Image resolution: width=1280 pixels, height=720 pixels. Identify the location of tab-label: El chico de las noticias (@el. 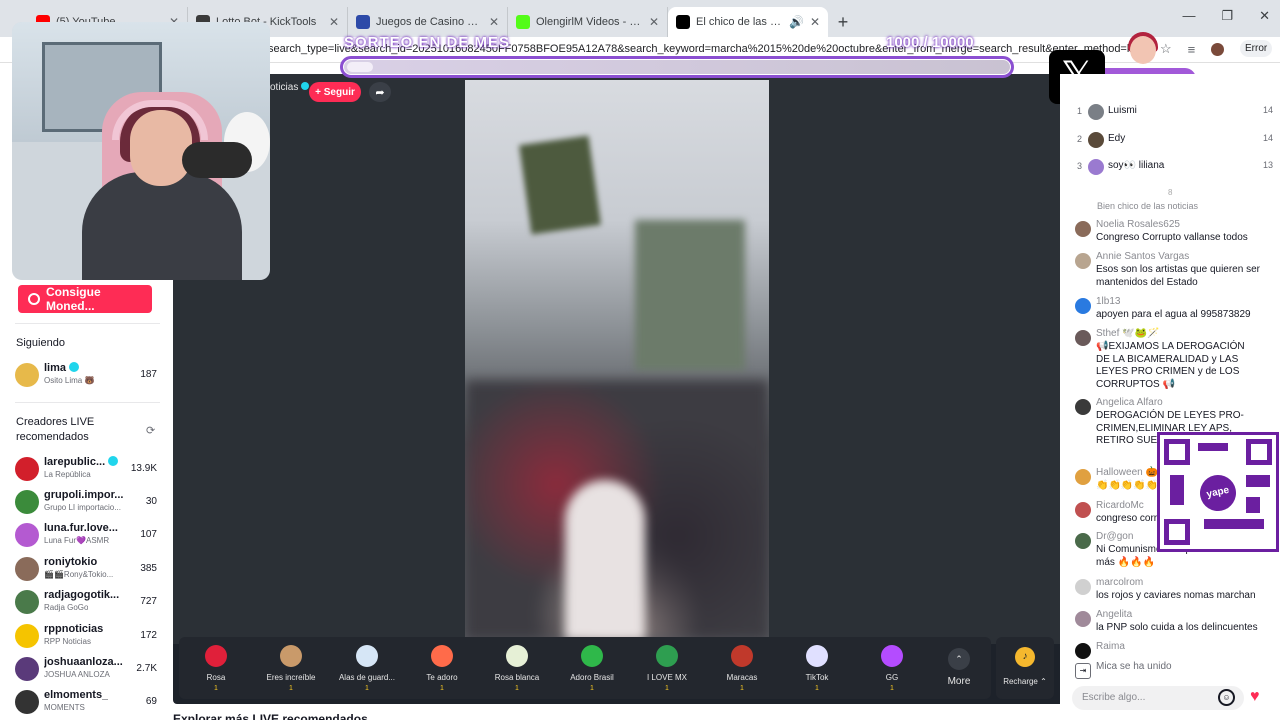
(739, 22).